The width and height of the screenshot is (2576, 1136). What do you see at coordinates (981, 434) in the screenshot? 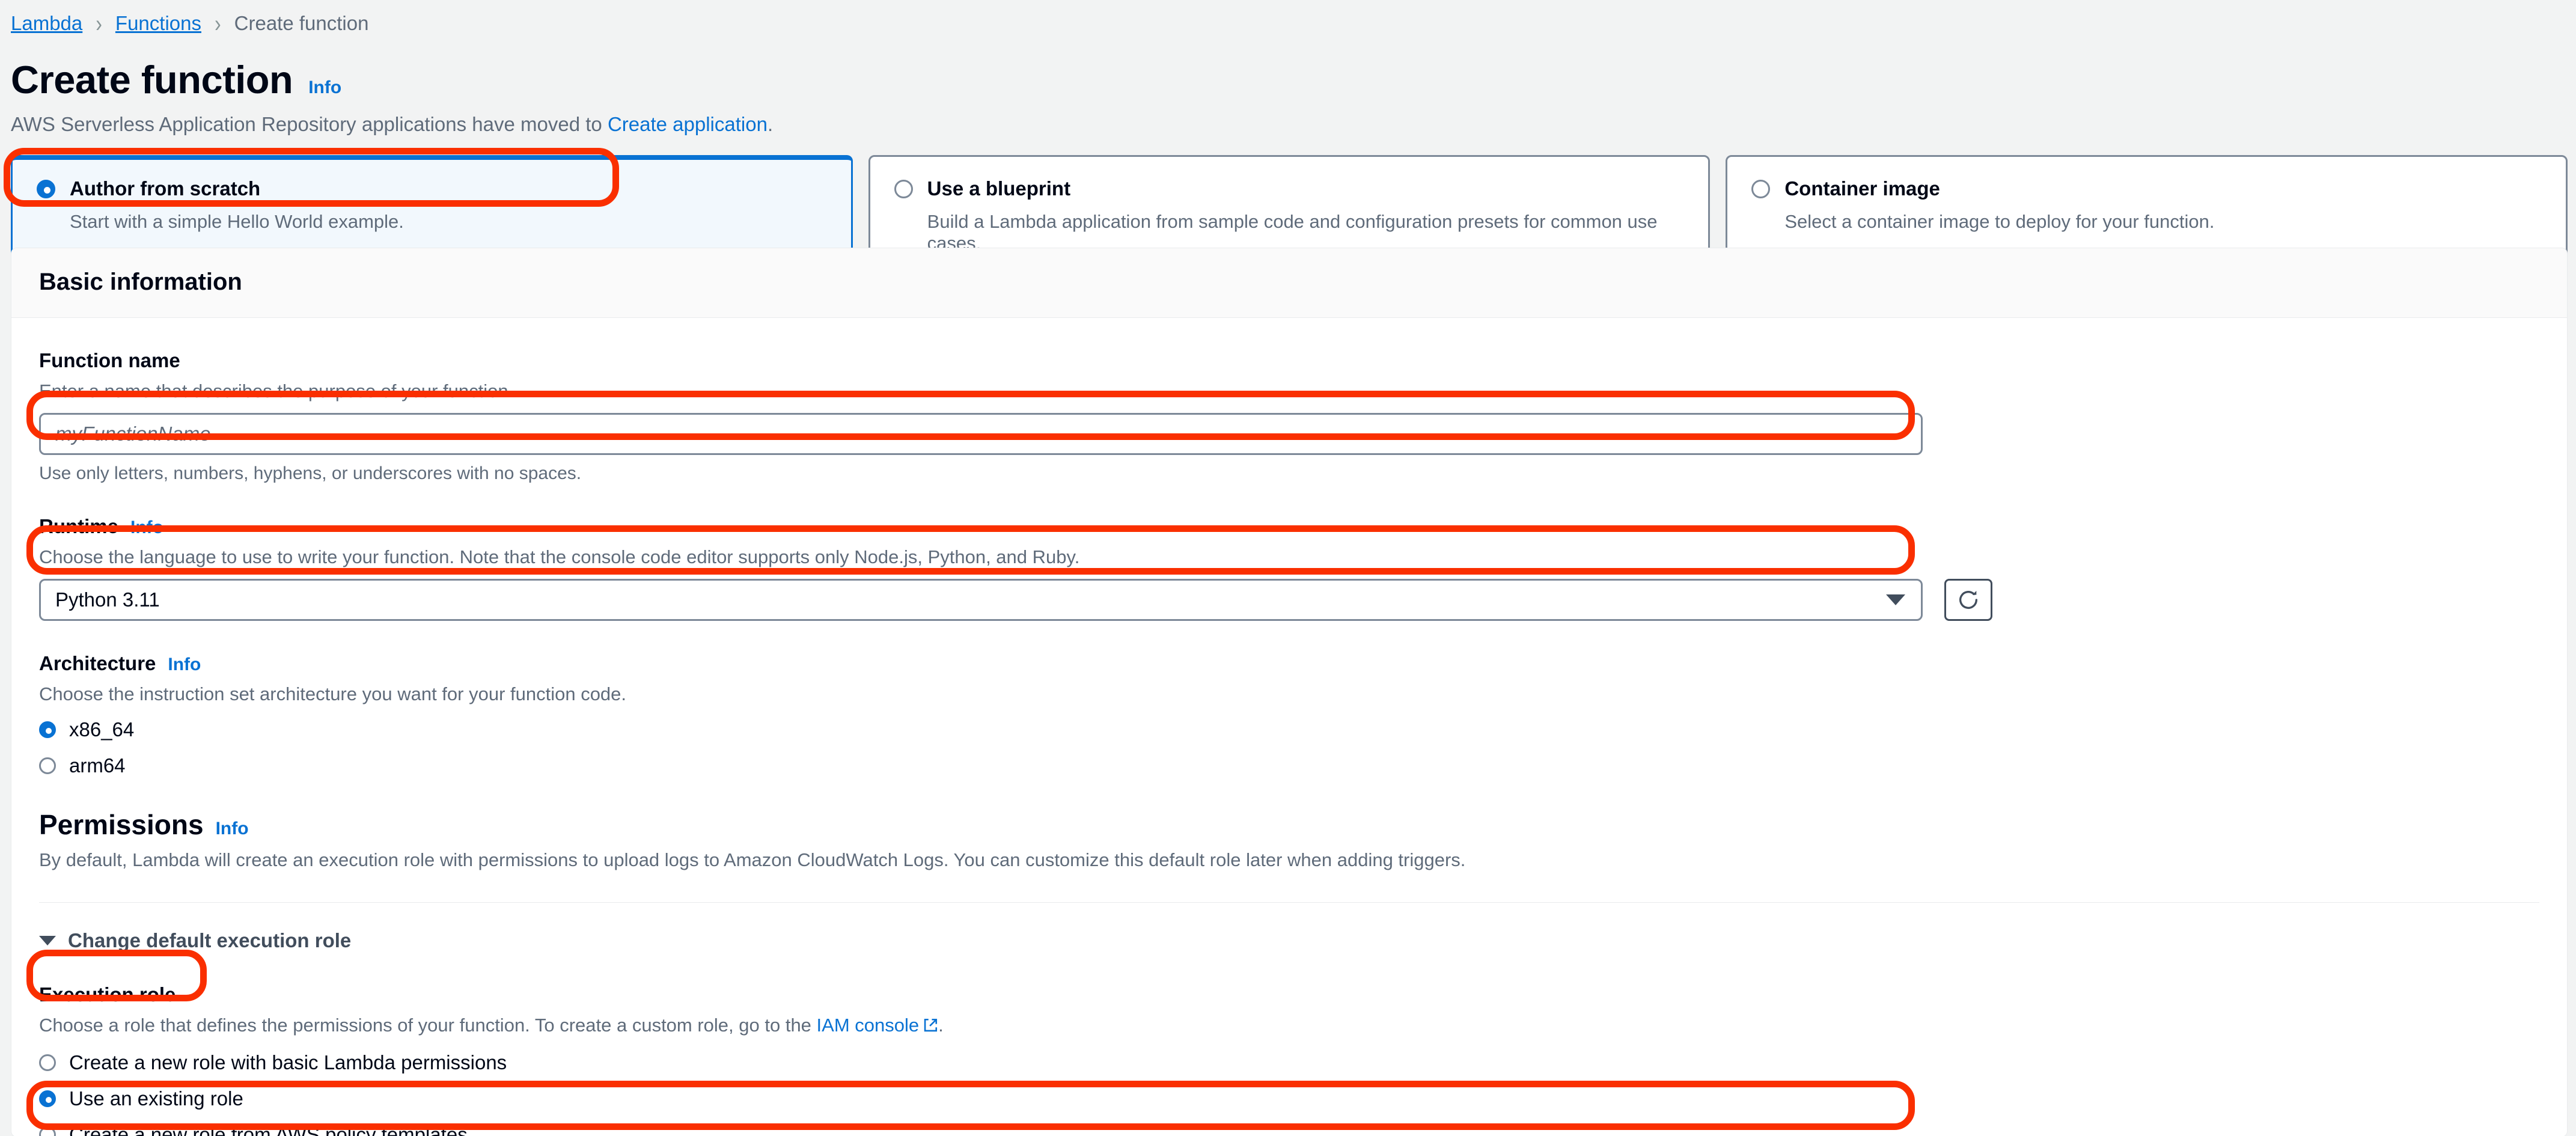
I see `function-name-input` at bounding box center [981, 434].